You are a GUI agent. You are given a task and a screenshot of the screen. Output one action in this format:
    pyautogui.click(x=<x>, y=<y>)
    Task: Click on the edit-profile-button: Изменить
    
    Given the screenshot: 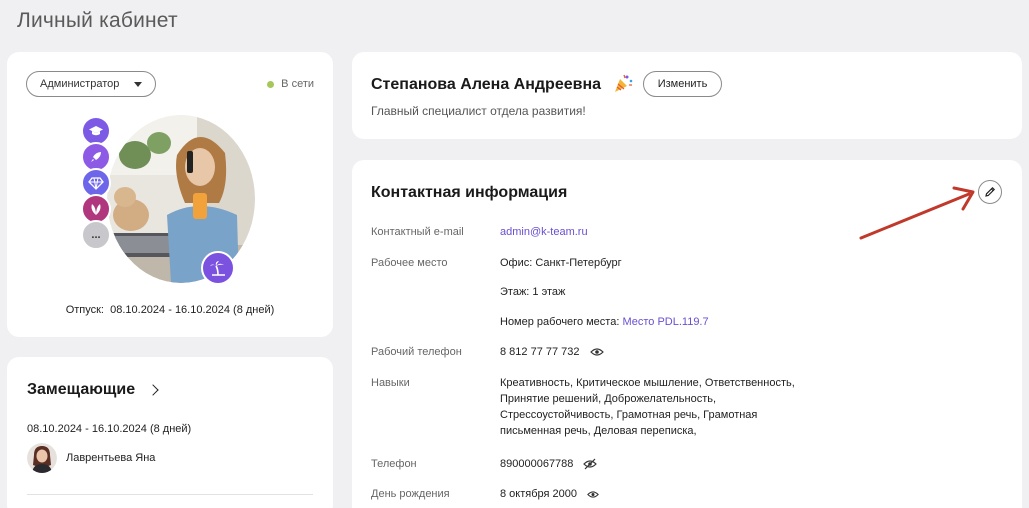 What is the action you would take?
    pyautogui.click(x=682, y=84)
    